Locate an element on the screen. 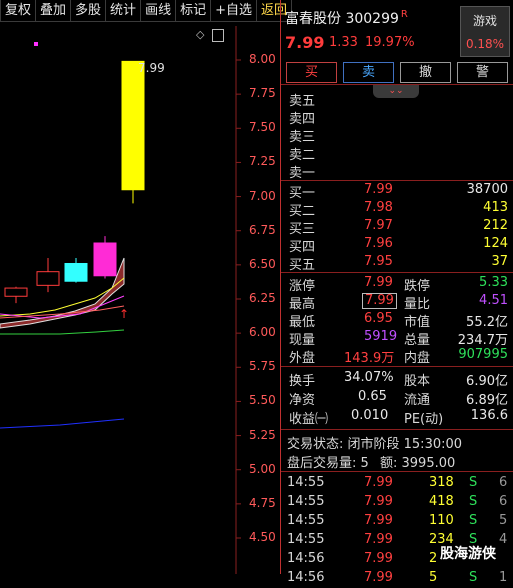 This screenshot has width=513, height=588. tick-time: 14:56 is located at coordinates (306, 558).